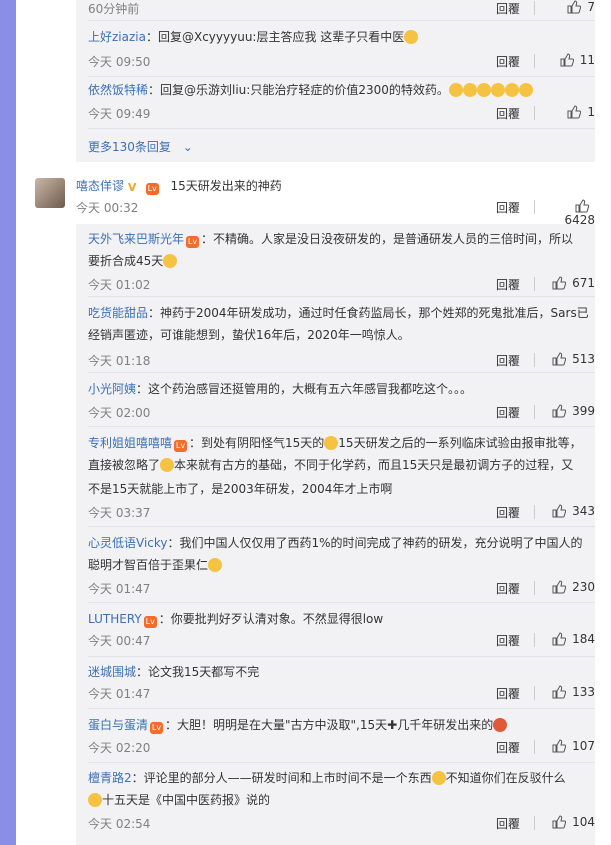 The image size is (611, 845). I want to click on username-link: 心灵低语Vicky, so click(128, 543).